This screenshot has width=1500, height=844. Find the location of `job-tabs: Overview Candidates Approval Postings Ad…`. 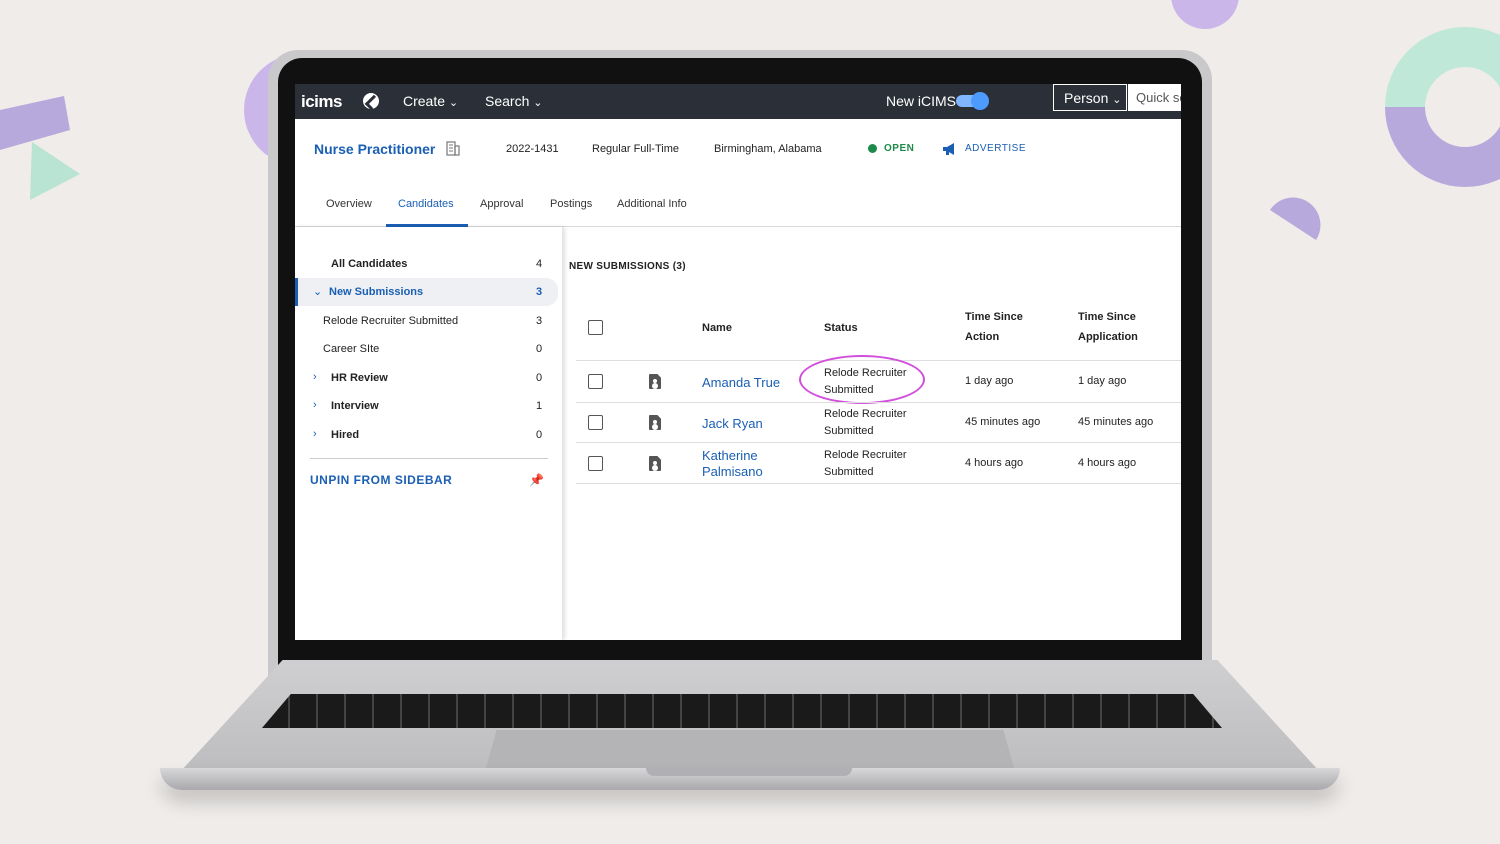

job-tabs: Overview Candidates Approval Postings Ad… is located at coordinates (738, 208).